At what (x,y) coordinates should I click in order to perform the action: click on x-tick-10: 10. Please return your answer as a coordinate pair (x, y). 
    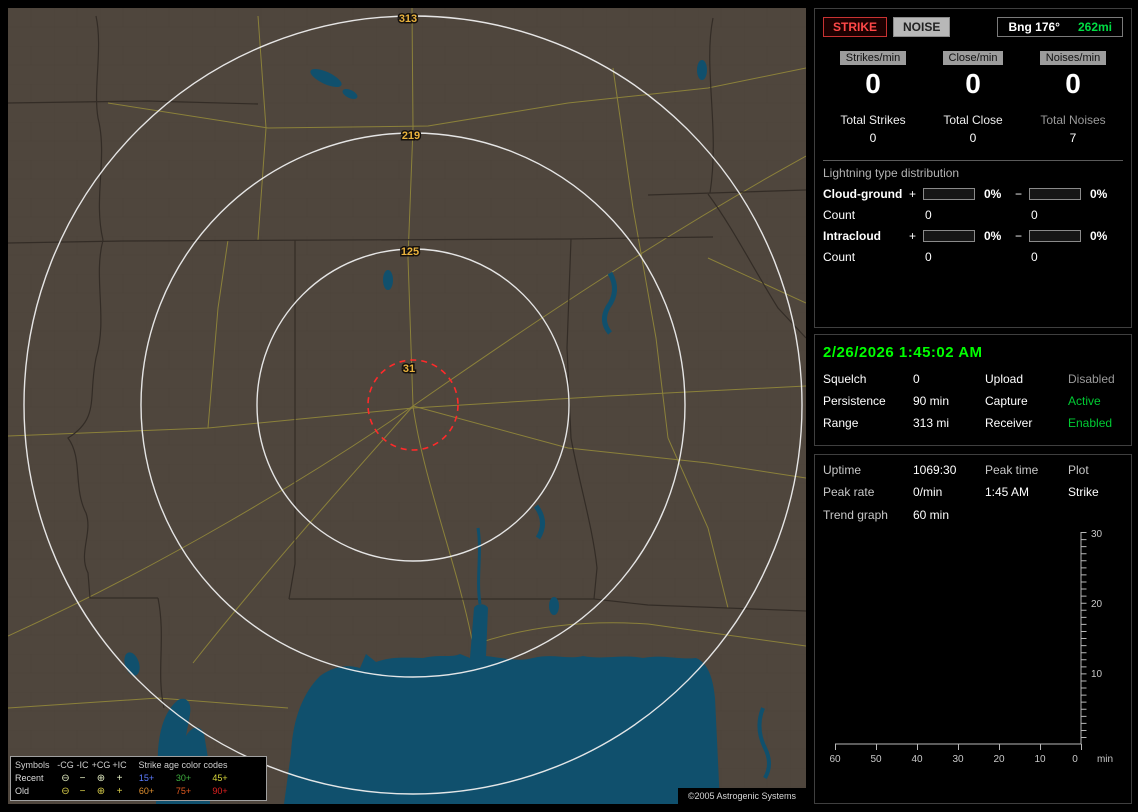
    Looking at the image, I should click on (1040, 759).